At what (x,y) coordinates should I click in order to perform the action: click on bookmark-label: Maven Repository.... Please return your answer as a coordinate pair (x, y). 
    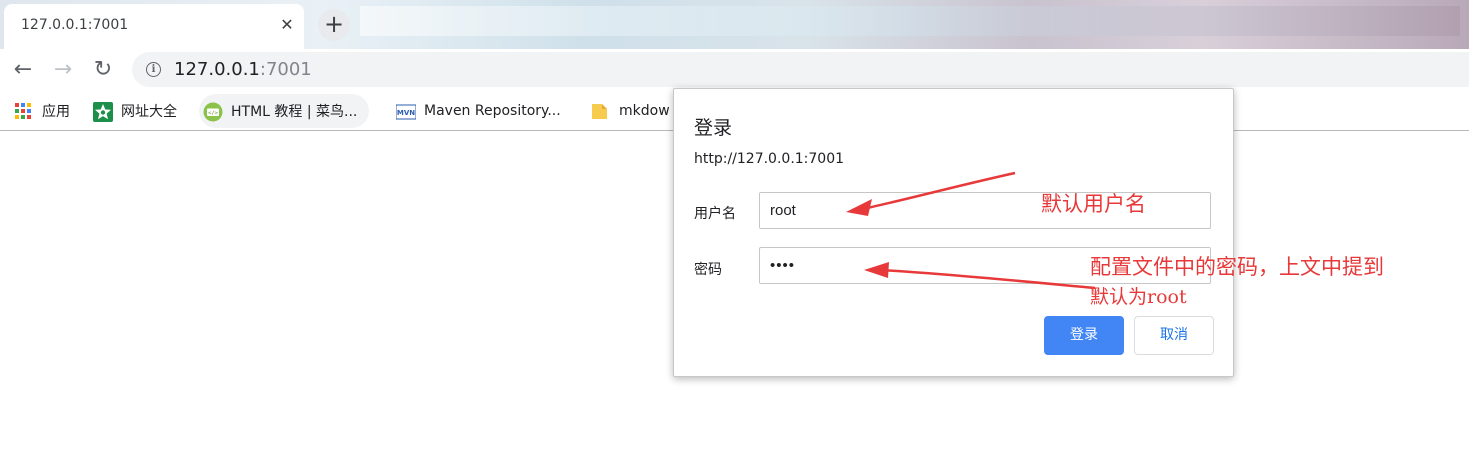
    Looking at the image, I should click on (492, 111).